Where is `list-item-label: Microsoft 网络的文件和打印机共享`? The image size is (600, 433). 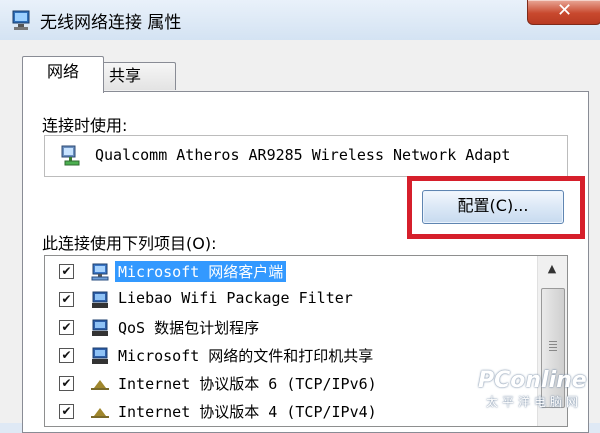 list-item-label: Microsoft 网络的文件和打印机共享 is located at coordinates (246, 356).